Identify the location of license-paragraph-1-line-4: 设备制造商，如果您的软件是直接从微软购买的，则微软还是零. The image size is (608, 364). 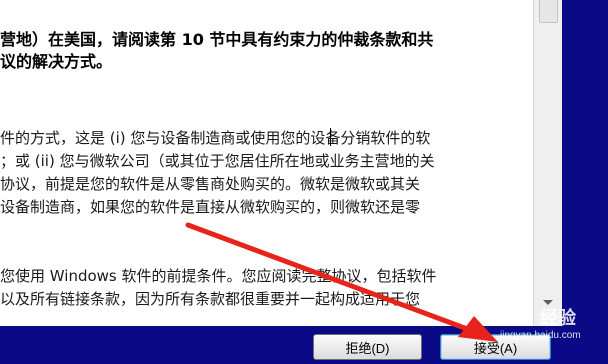
(210, 207).